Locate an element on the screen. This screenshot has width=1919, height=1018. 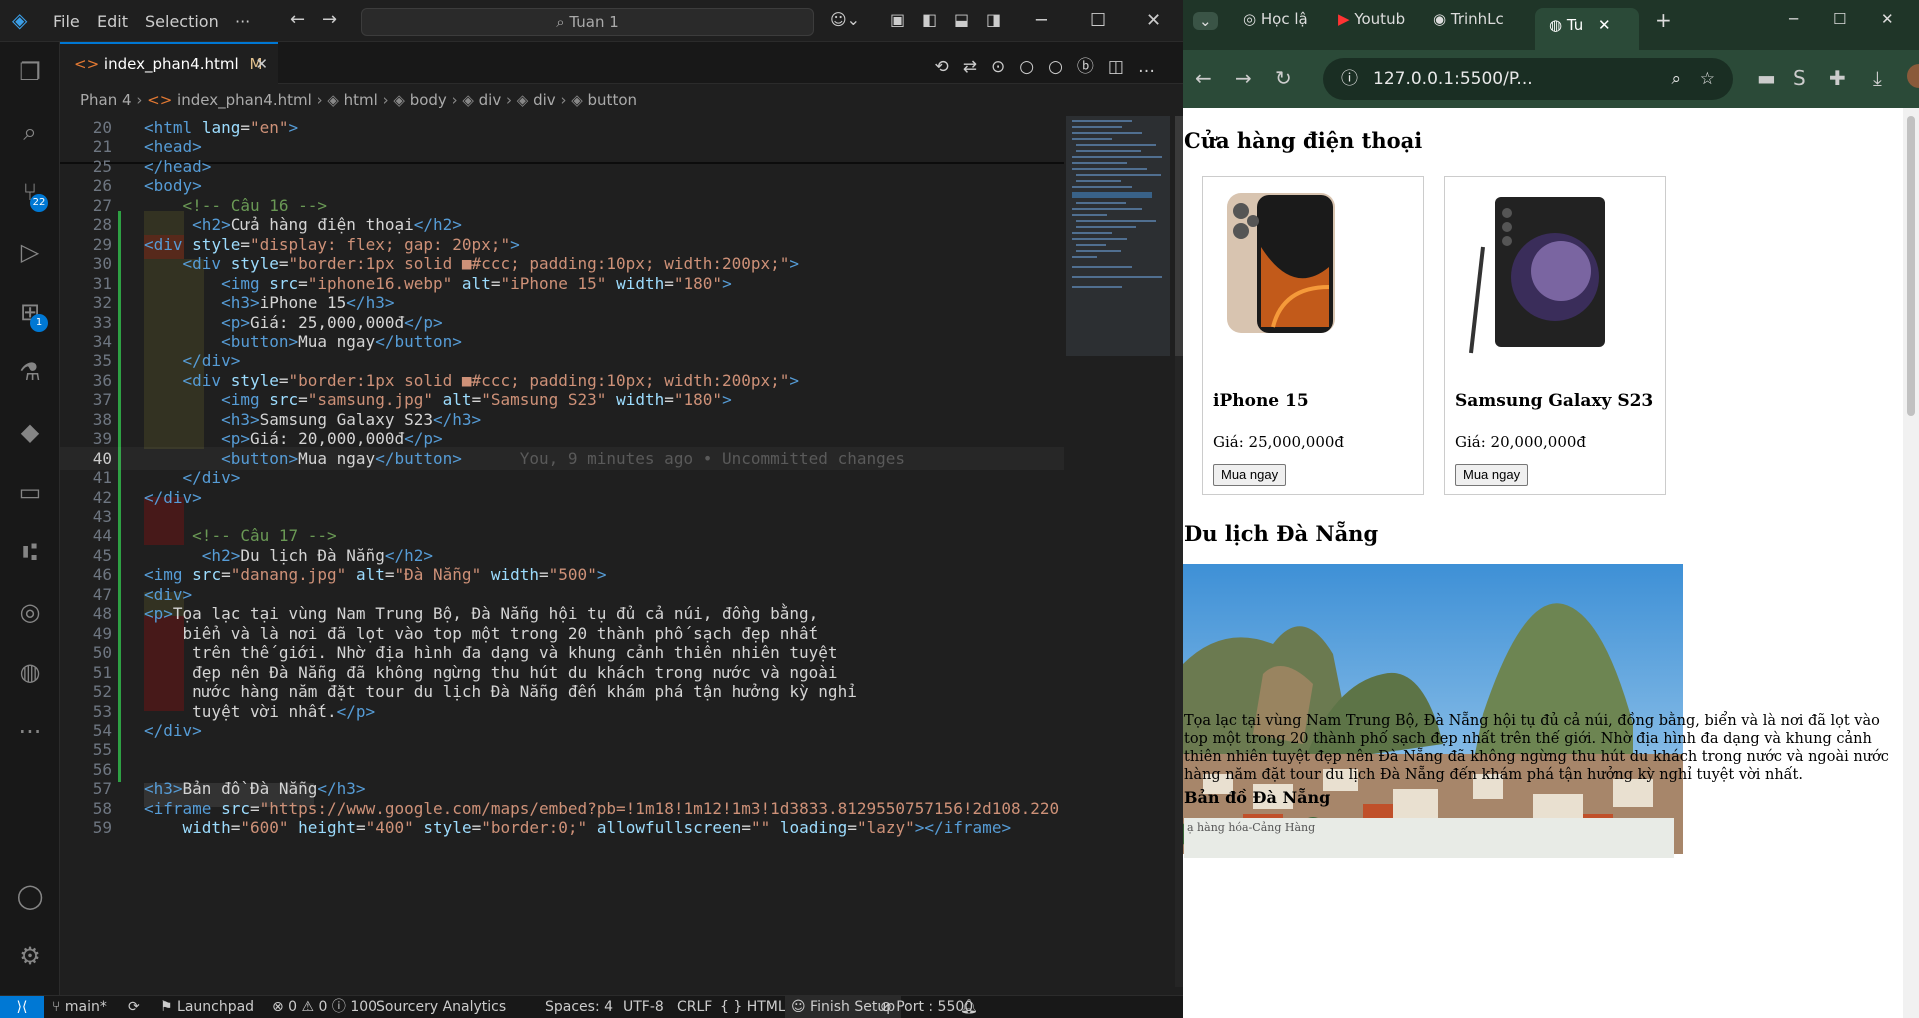
breadcrumb-file: index_phan4.html is located at coordinates (244, 100).